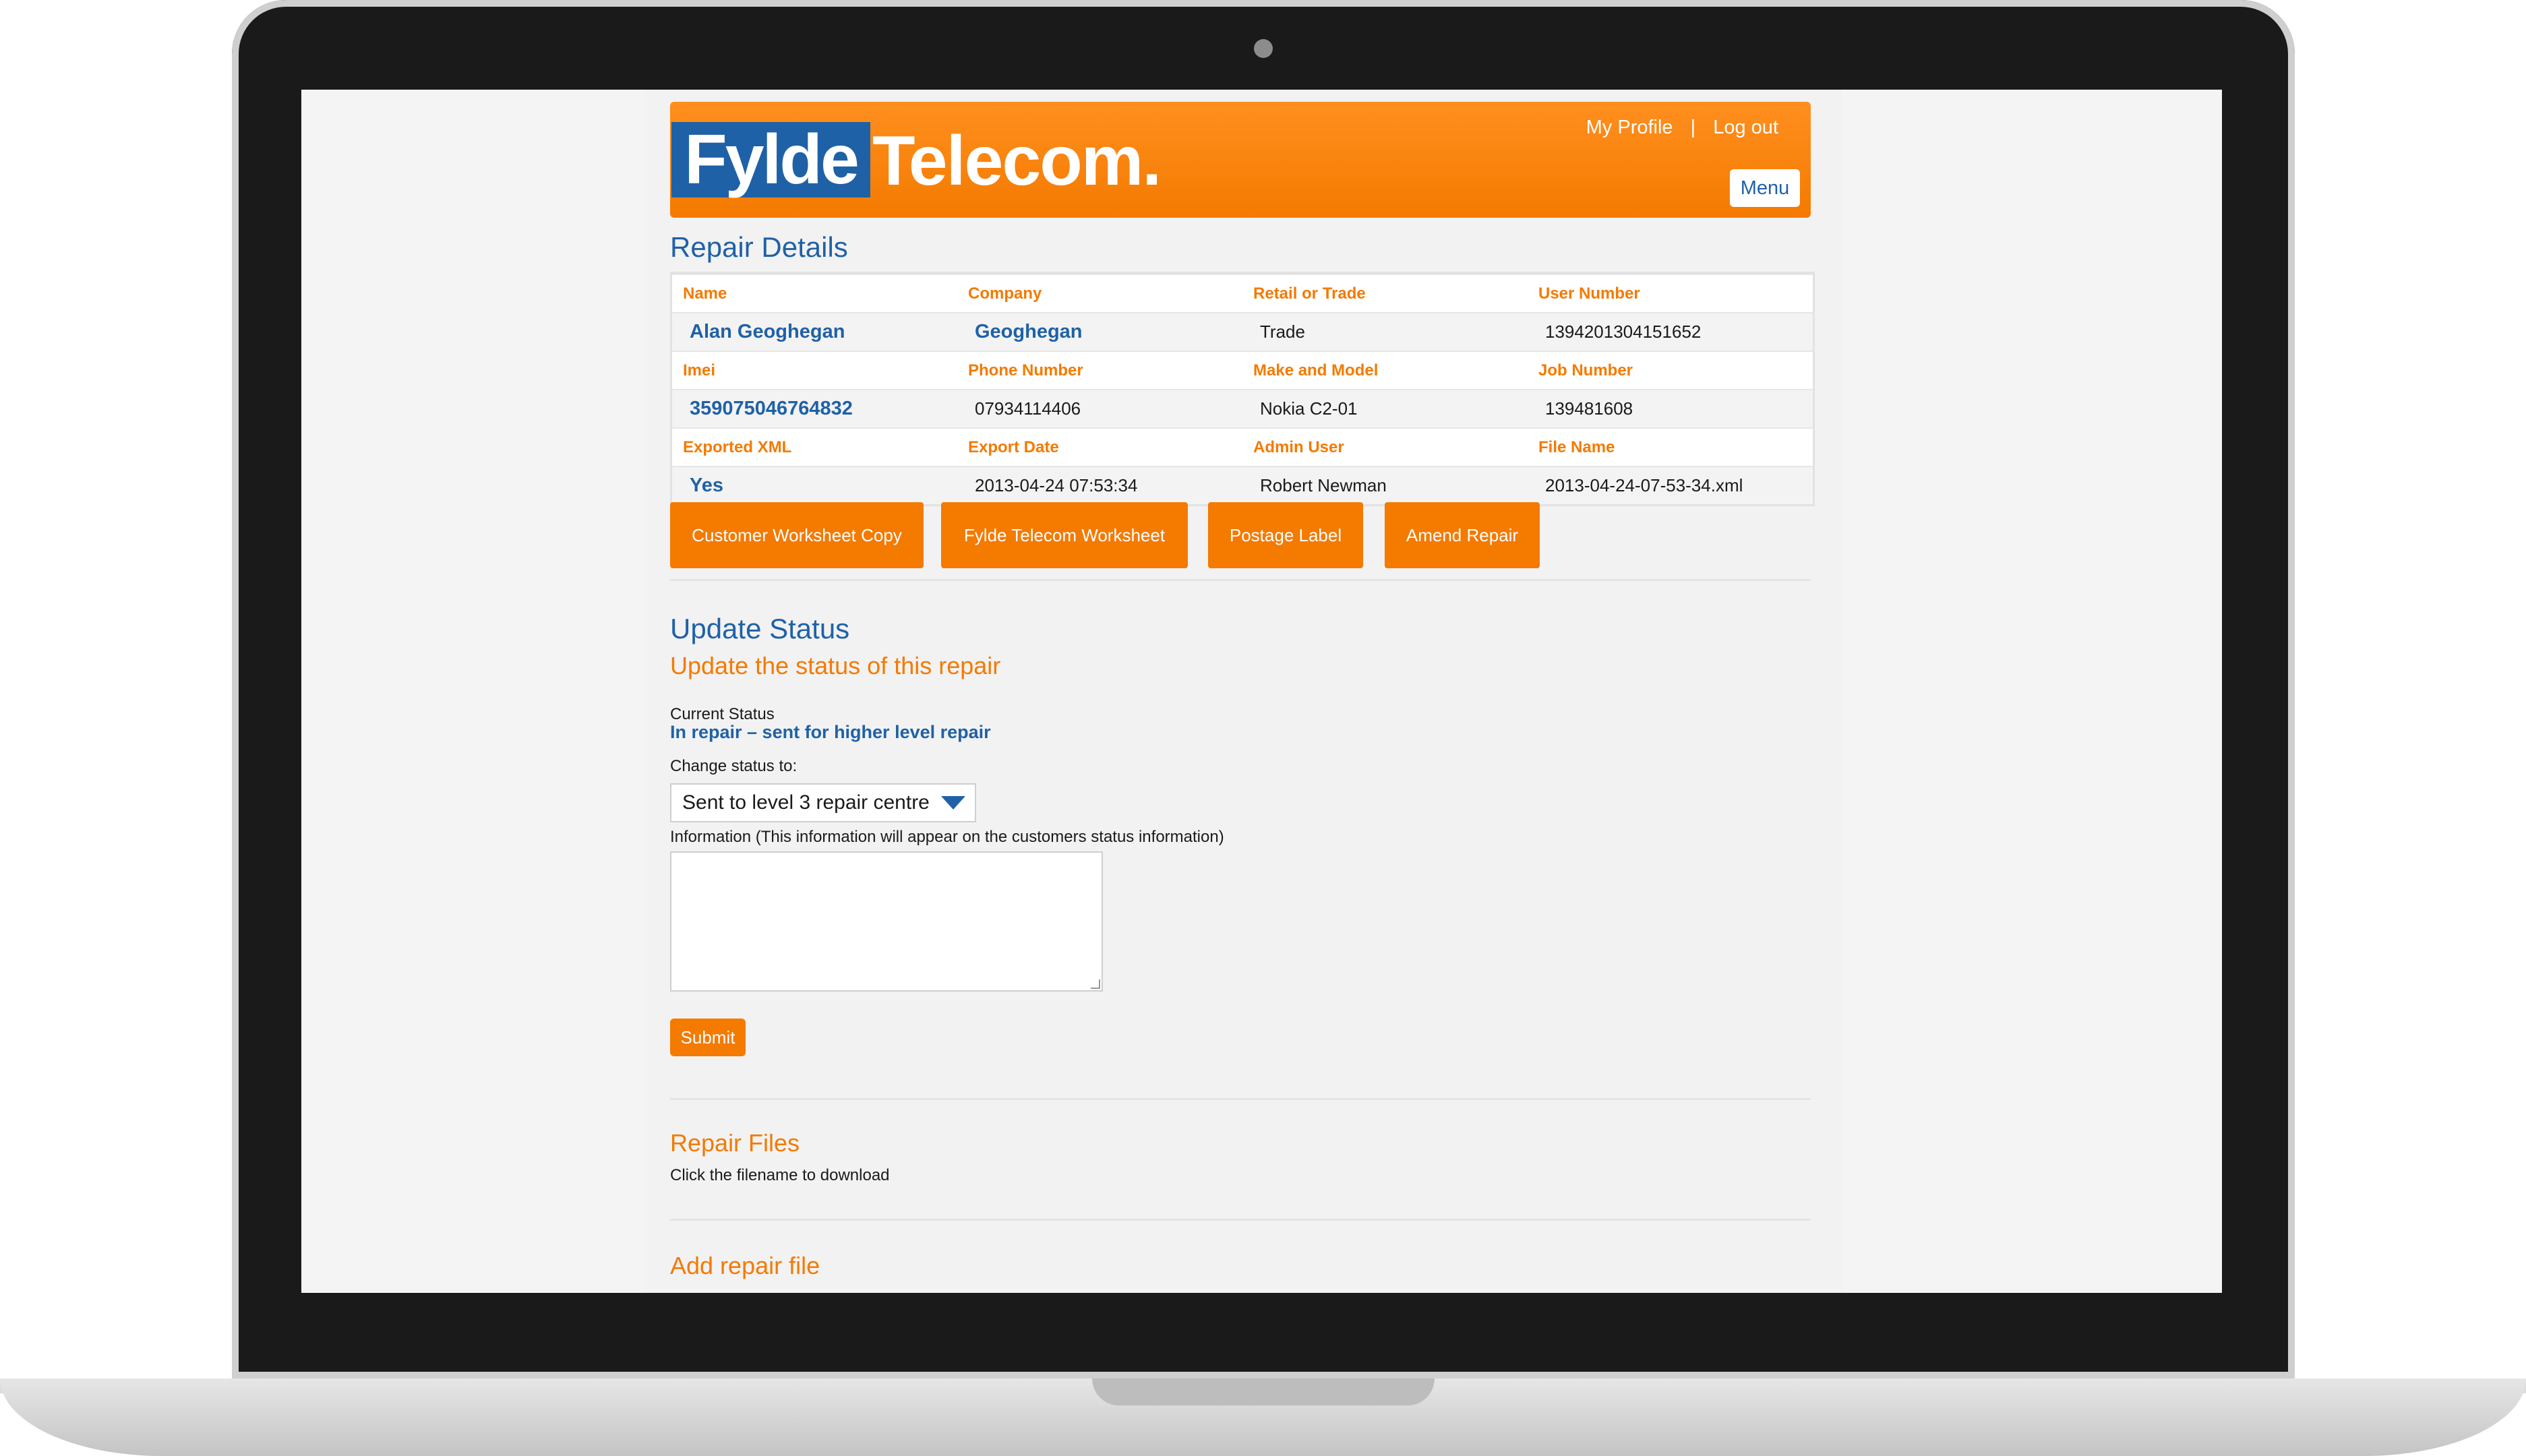  What do you see at coordinates (1309, 293) in the screenshot?
I see `label-retail-or-trade: Retail or Trade` at bounding box center [1309, 293].